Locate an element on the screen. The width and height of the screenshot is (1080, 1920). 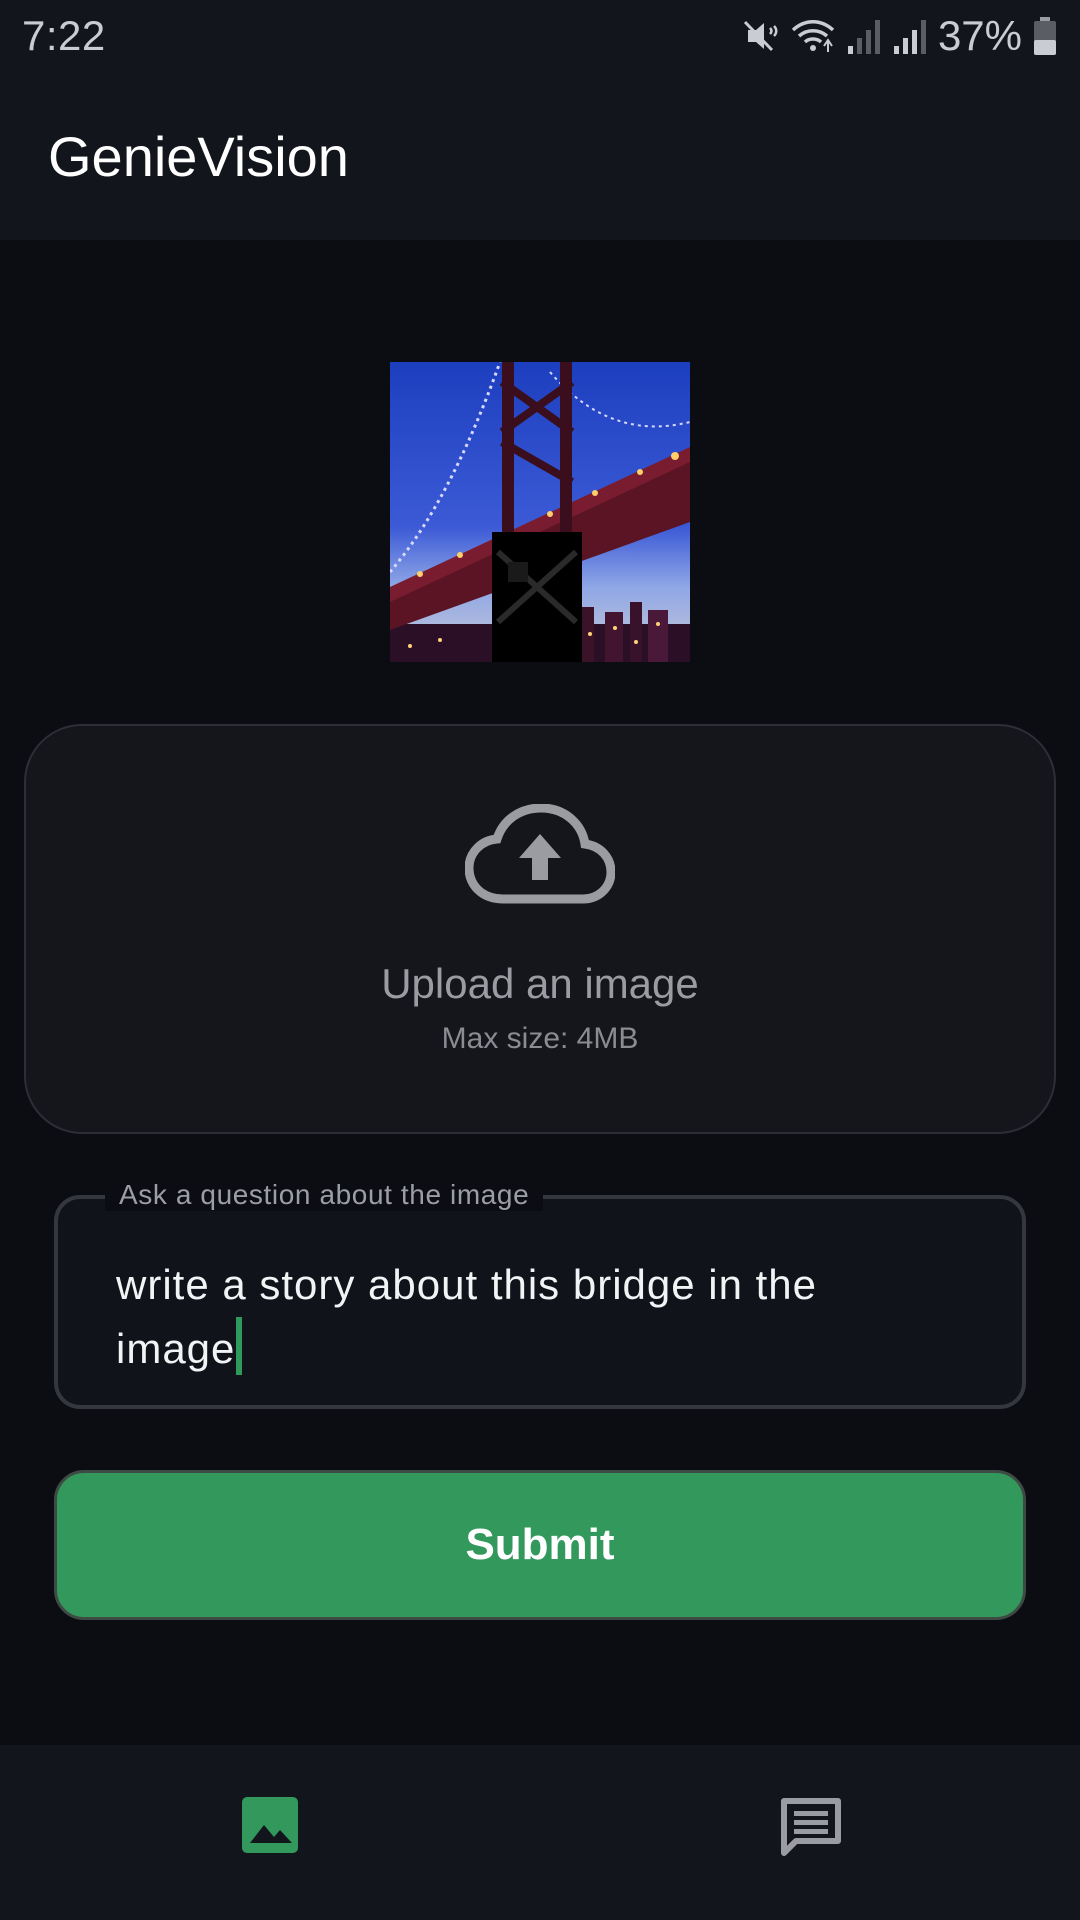
image-icon is located at coordinates (270, 1825).